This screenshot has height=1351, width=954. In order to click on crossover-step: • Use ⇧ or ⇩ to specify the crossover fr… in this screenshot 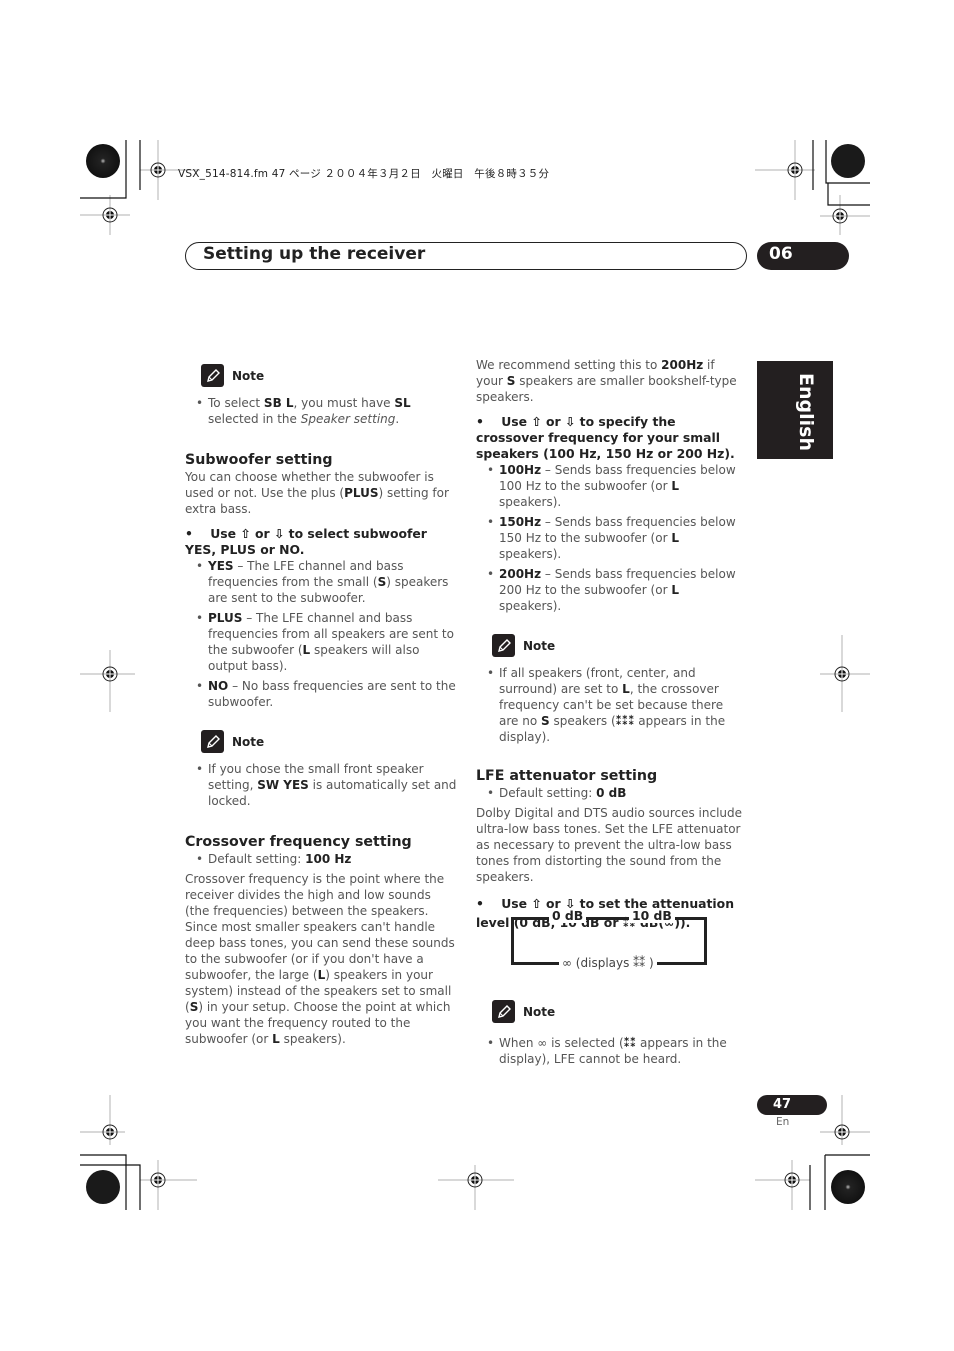, I will do `click(605, 437)`.